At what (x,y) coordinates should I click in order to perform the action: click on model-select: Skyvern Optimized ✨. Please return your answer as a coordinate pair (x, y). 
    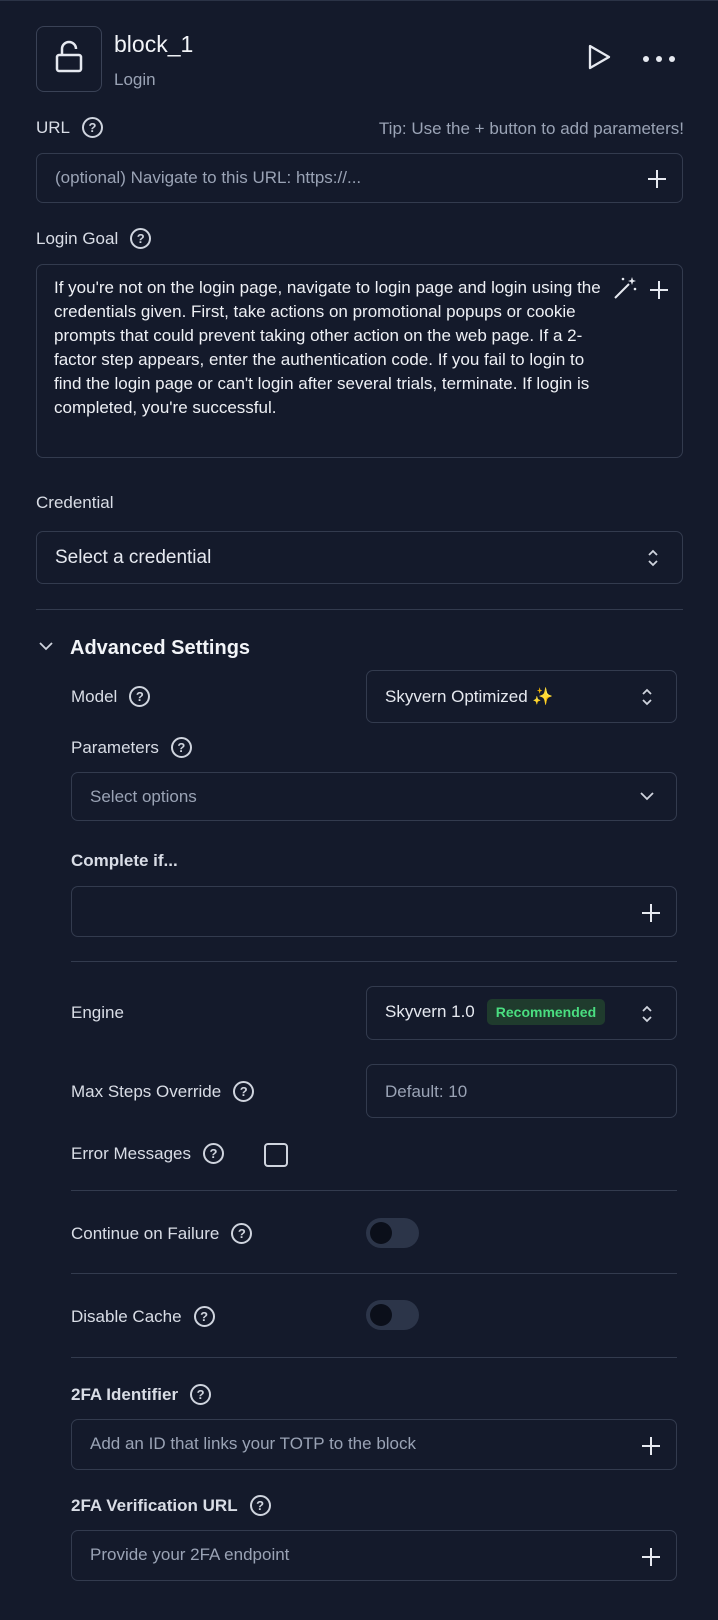
    Looking at the image, I should click on (521, 696).